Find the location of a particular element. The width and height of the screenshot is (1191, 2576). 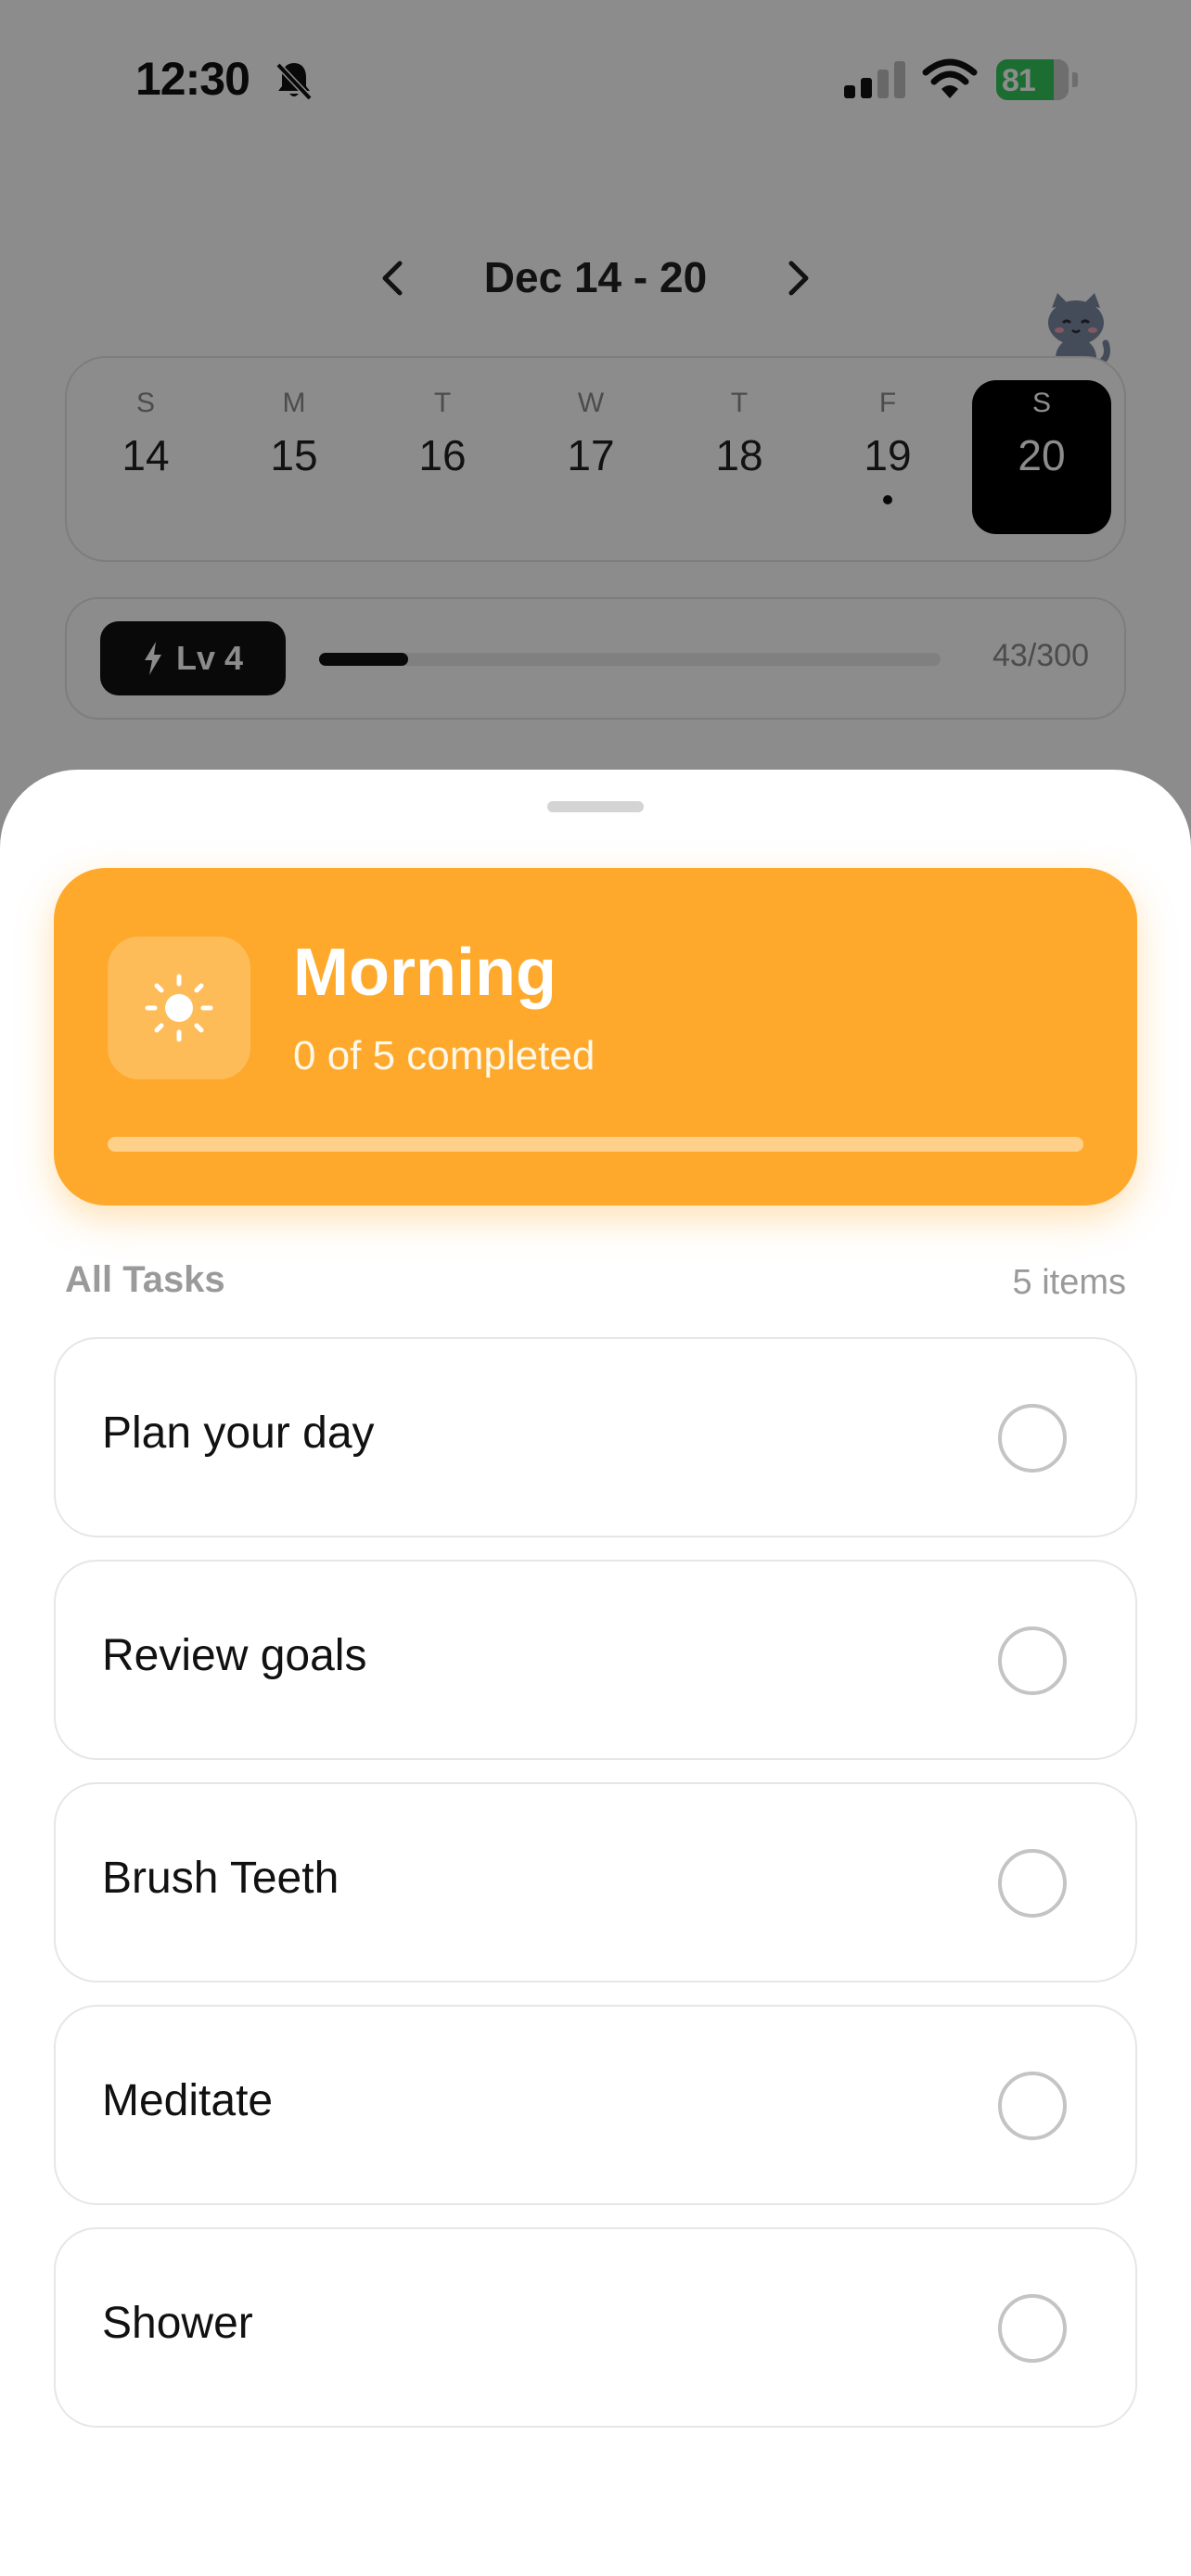

task-row: Brush Teeth is located at coordinates (595, 1882).